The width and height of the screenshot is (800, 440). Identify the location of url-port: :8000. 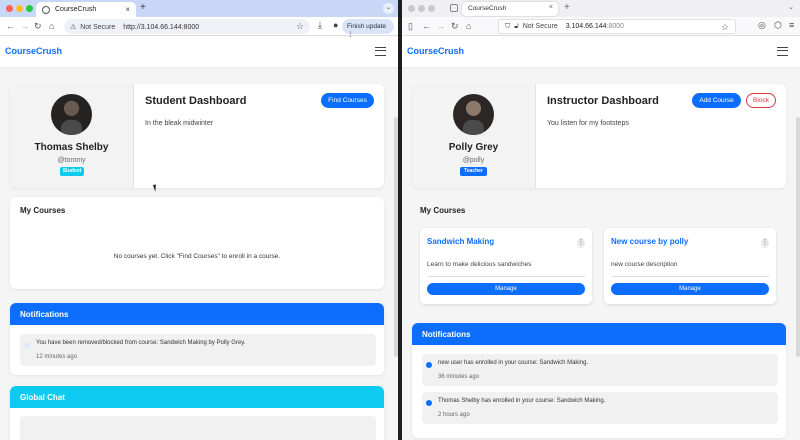
(615, 26).